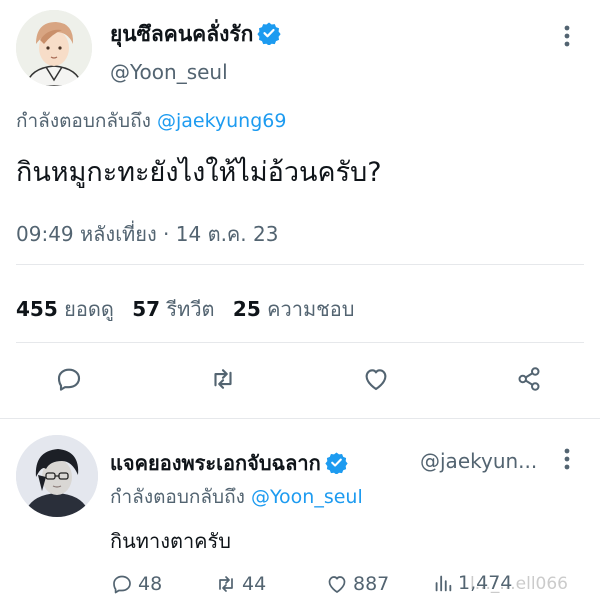 The image size is (600, 603). I want to click on replying-to: กำลังตอบกลับถึง @Yoon_seul, so click(236, 497).